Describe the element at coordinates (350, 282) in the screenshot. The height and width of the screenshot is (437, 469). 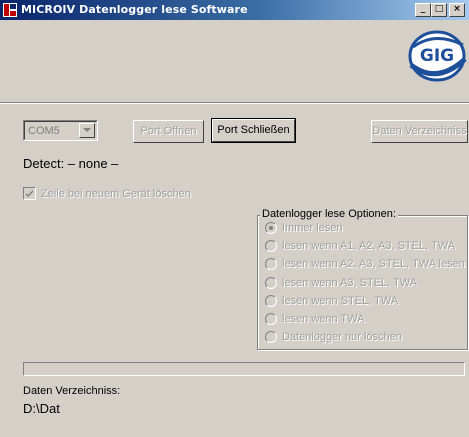
I see `read-option-label: lesen wenn A3, STEL, TWA` at that location.